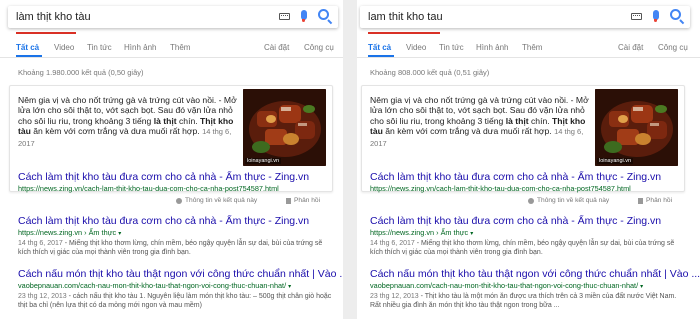 The width and height of the screenshot is (700, 319). What do you see at coordinates (350, 159) in the screenshot?
I see `panel-divider` at bounding box center [350, 159].